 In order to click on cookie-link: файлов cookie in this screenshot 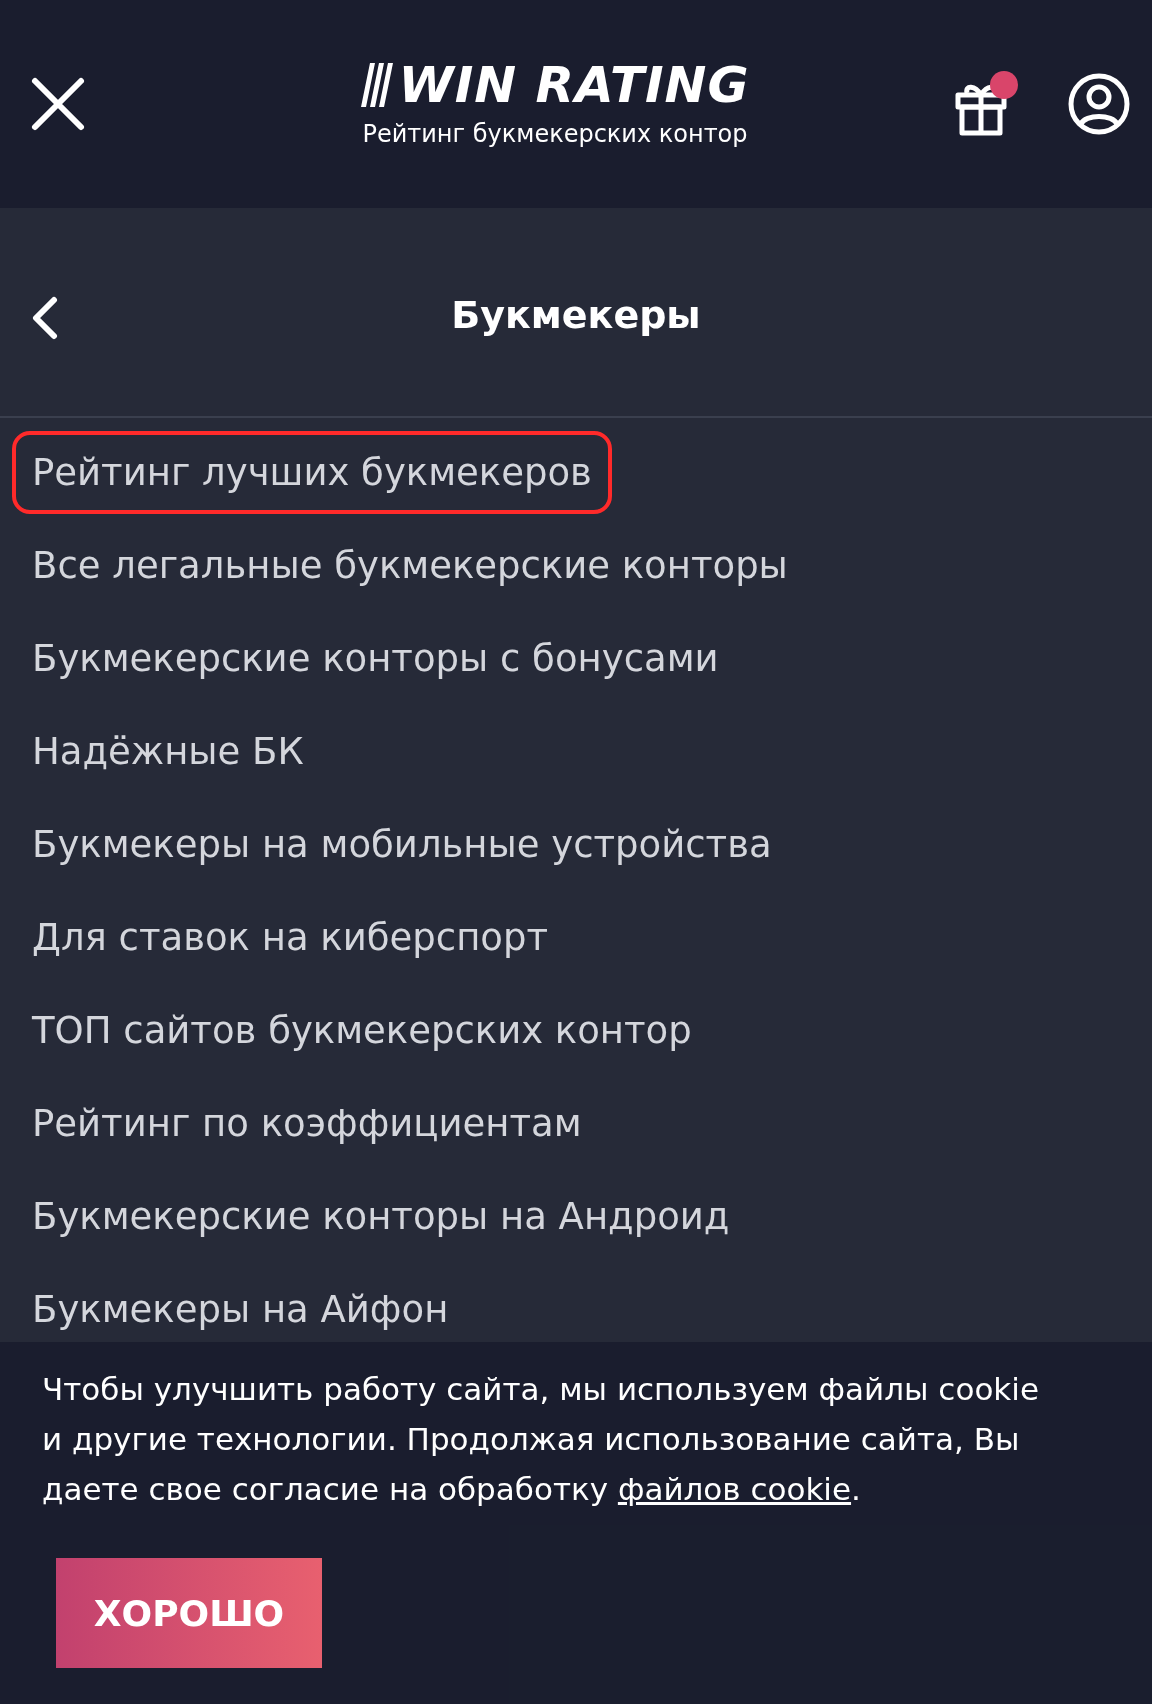, I will do `click(734, 1489)`.